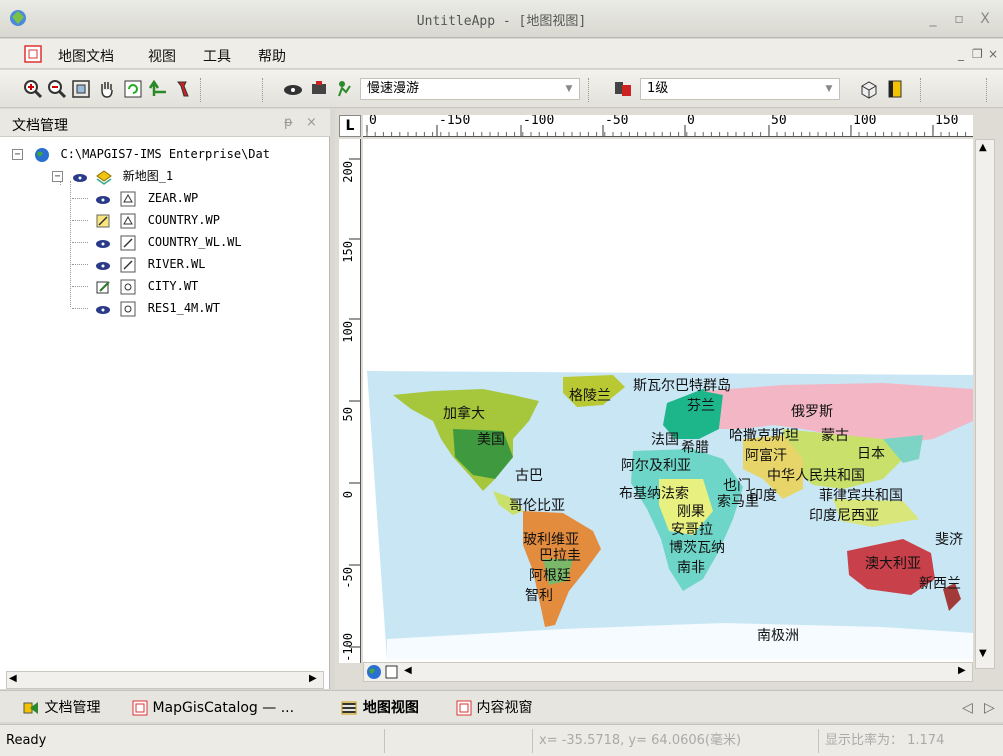 This screenshot has width=1003, height=756. What do you see at coordinates (112, 176) in the screenshot?
I see `tree-map-item: − 新地图_1` at bounding box center [112, 176].